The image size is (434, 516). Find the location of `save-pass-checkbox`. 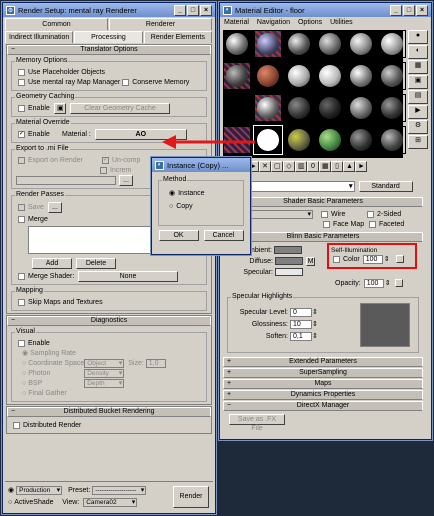

save-pass-checkbox is located at coordinates (21, 207).